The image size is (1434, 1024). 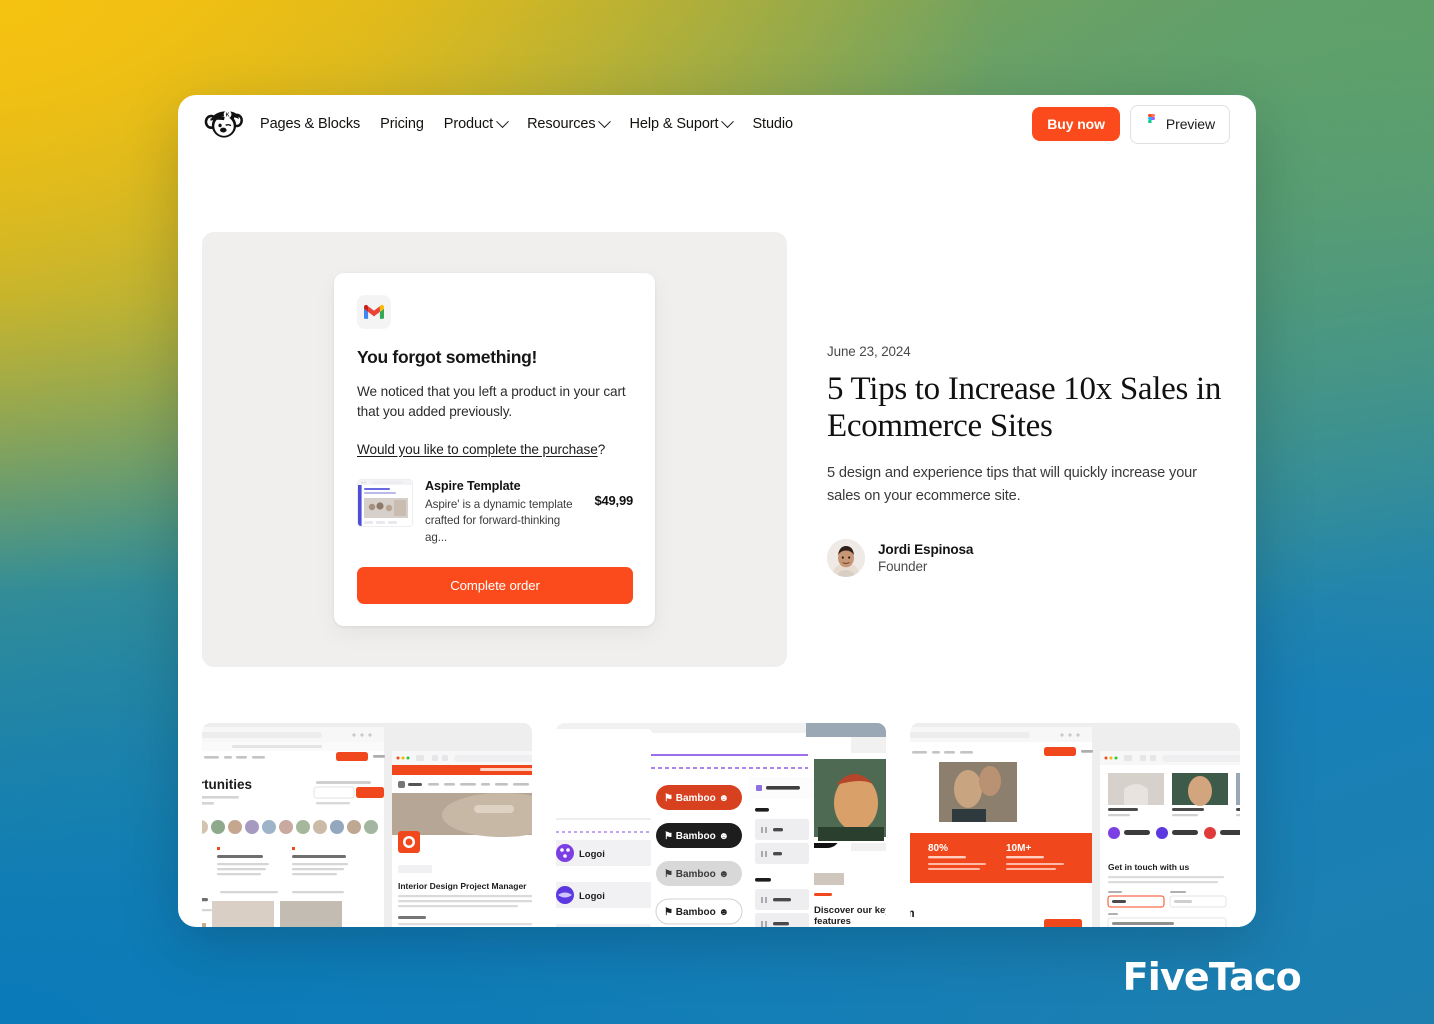 What do you see at coordinates (850, 910) in the screenshot?
I see `svg-text: Discover our key` at bounding box center [850, 910].